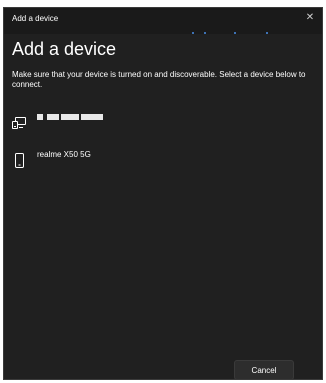 The image size is (326, 383). I want to click on cancel-button: Cancel, so click(264, 369).